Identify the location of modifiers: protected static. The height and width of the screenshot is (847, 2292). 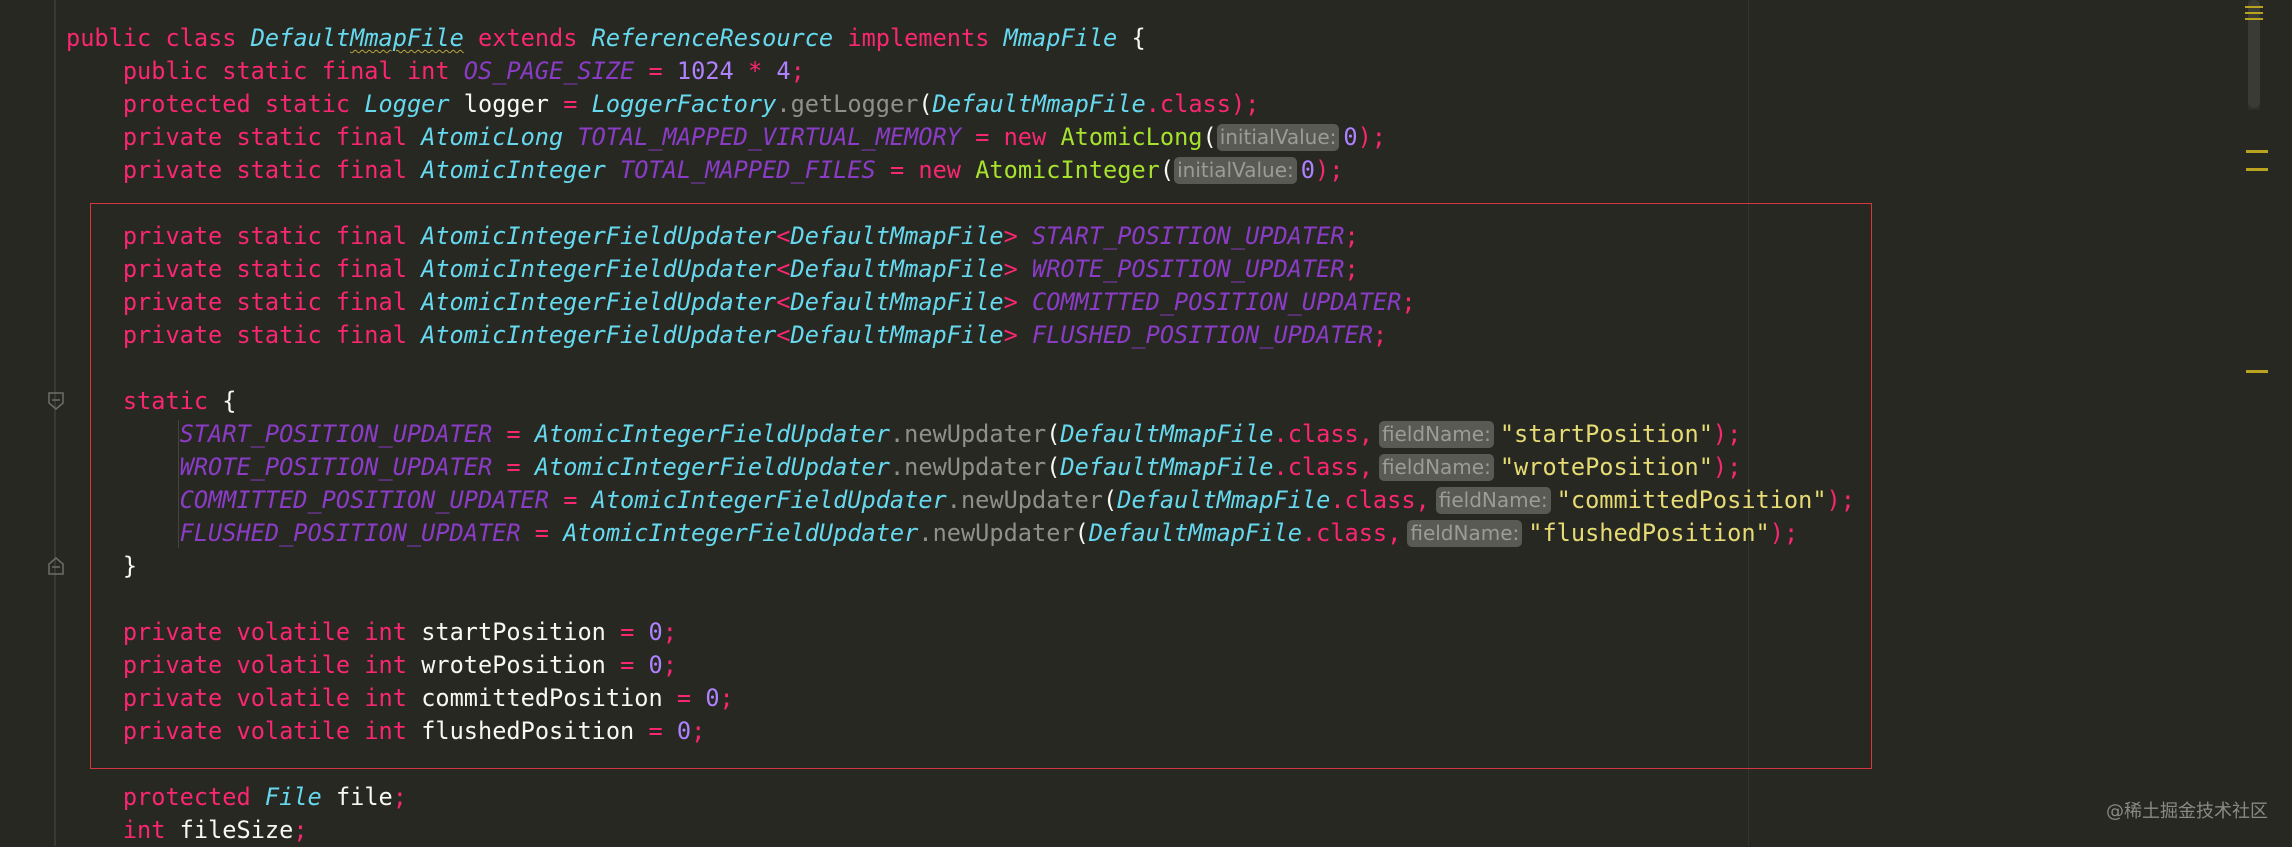
(236, 104).